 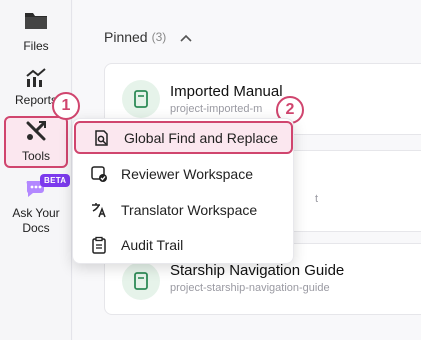 I want to click on menu-item-global-find-replace: Global Find and Replace, so click(x=183, y=137).